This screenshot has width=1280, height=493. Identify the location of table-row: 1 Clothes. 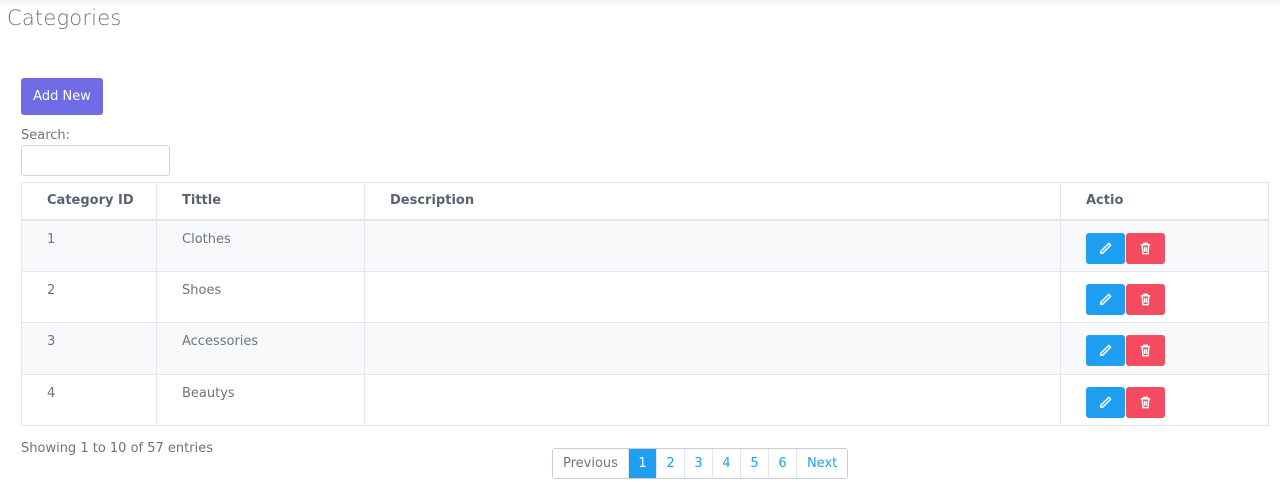
(645, 245).